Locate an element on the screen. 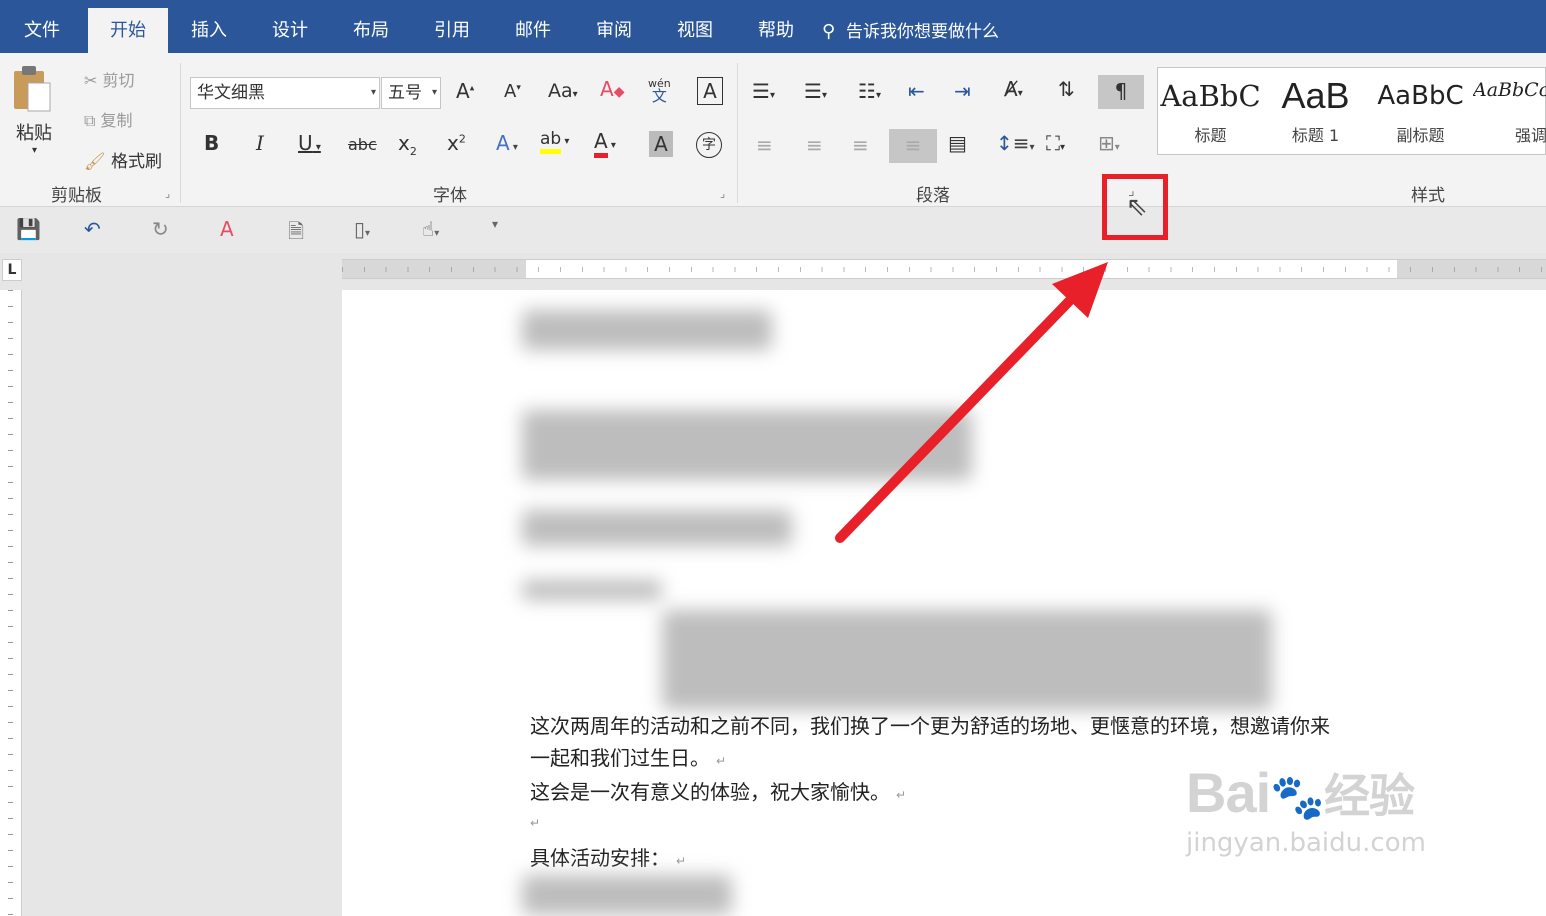  document-background is located at coordinates (182, 603).